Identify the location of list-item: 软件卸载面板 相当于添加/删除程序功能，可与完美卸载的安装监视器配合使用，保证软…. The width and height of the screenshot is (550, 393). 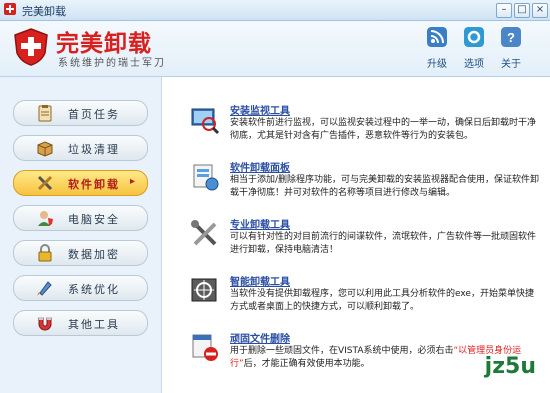
(365, 187).